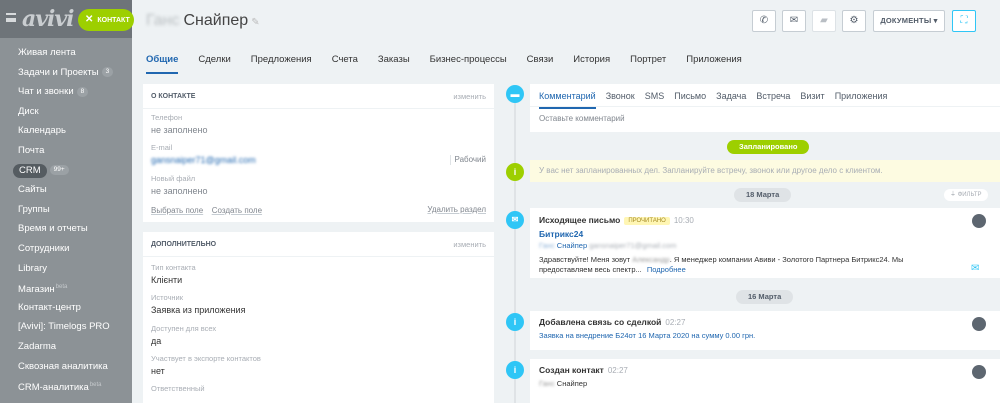 This screenshot has width=1000, height=403. I want to click on comment-tab: Приложения, so click(861, 99).